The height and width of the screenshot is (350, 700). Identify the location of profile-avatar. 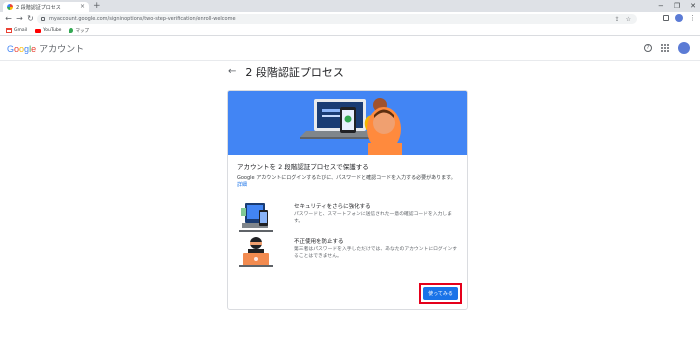
(679, 18).